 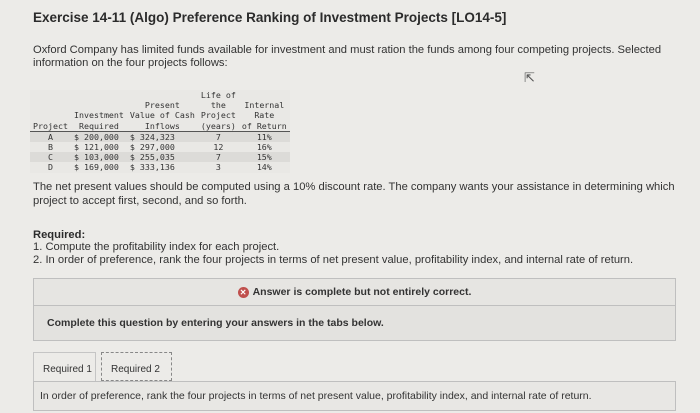 I want to click on life-cell: 12, so click(x=218, y=147).